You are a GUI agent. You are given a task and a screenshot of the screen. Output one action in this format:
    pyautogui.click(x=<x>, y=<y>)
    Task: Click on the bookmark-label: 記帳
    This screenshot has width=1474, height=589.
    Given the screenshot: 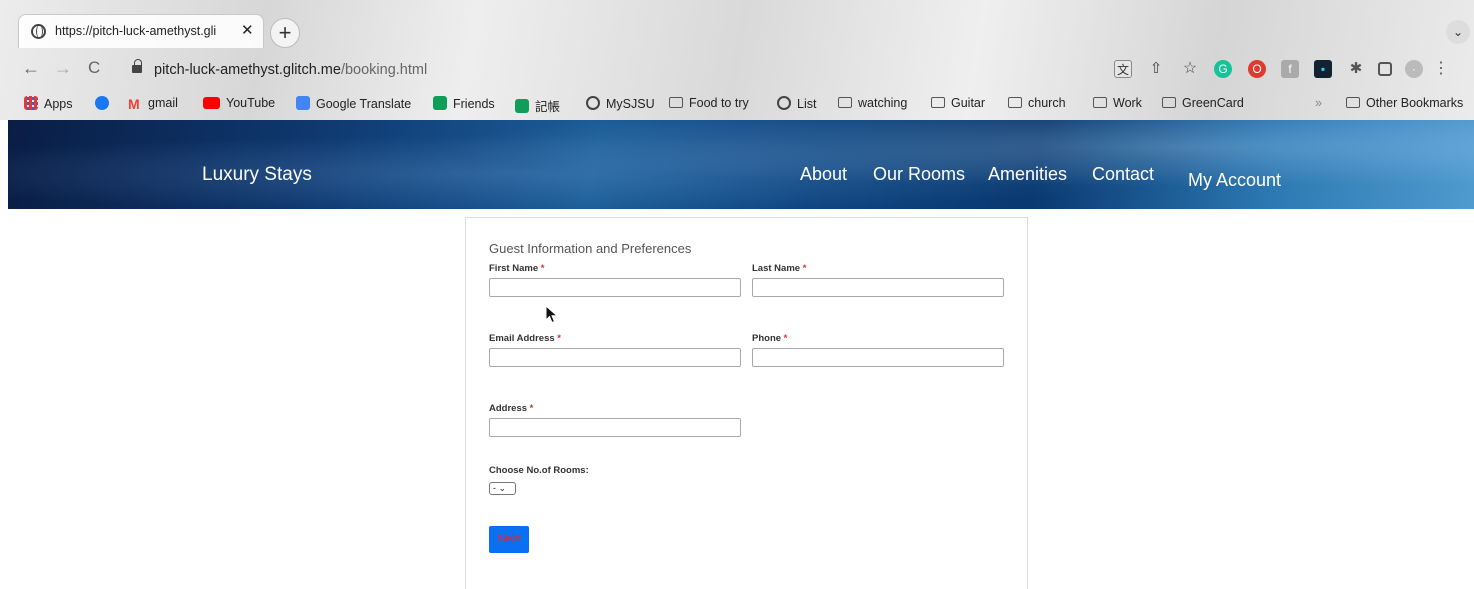 What is the action you would take?
    pyautogui.click(x=548, y=107)
    